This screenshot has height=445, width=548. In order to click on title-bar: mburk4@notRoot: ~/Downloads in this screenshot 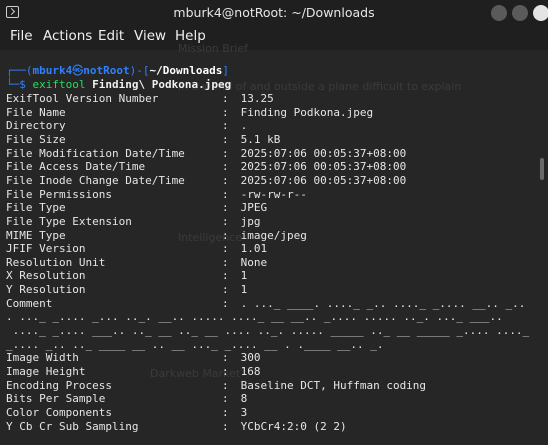, I will do `click(274, 13)`.